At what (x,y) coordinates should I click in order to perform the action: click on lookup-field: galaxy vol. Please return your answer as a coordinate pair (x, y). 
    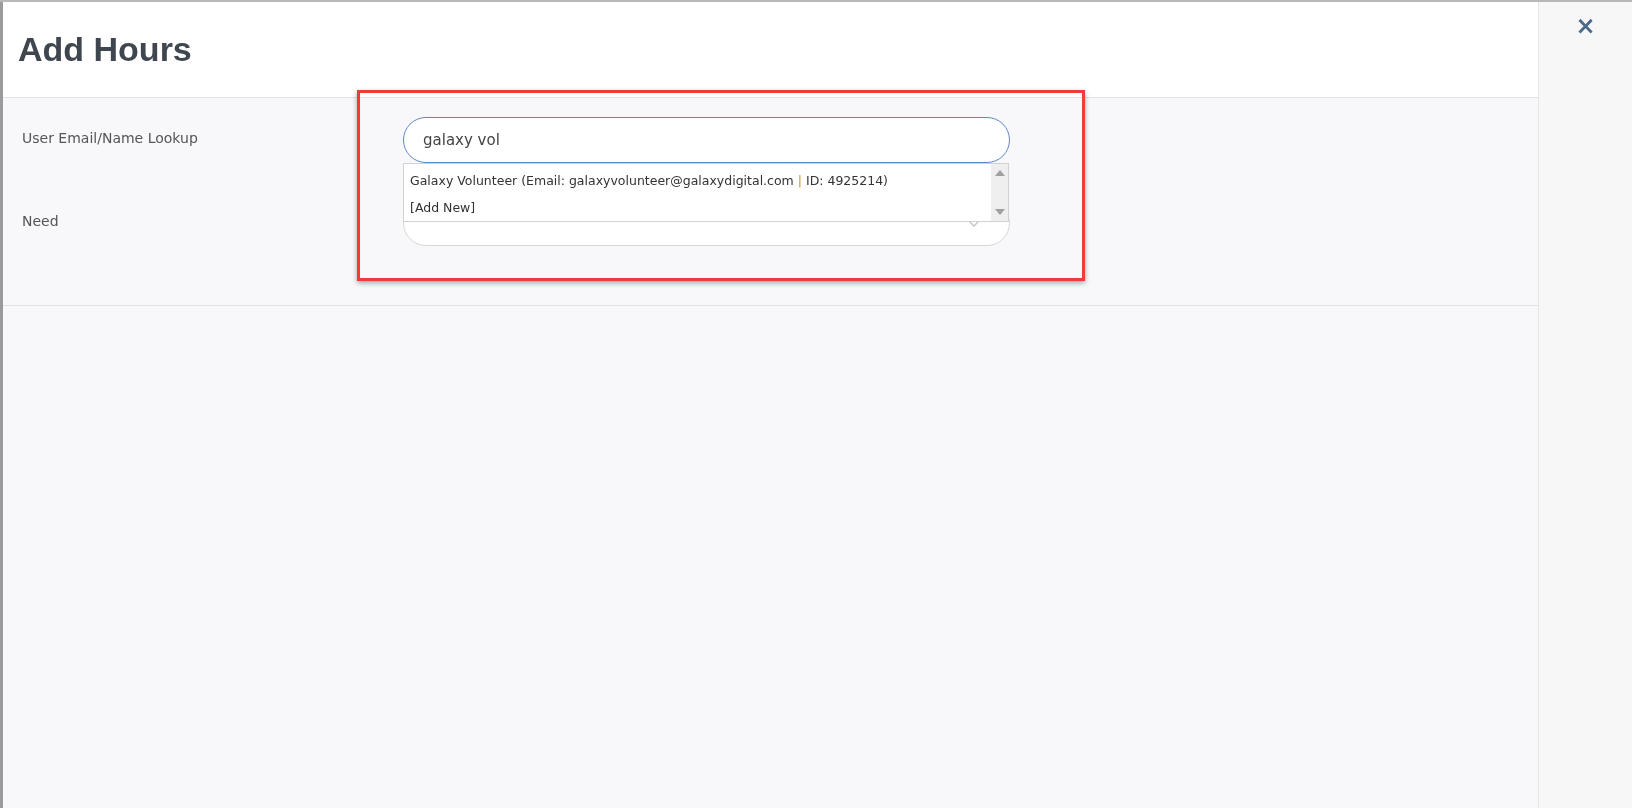
    Looking at the image, I should click on (706, 140).